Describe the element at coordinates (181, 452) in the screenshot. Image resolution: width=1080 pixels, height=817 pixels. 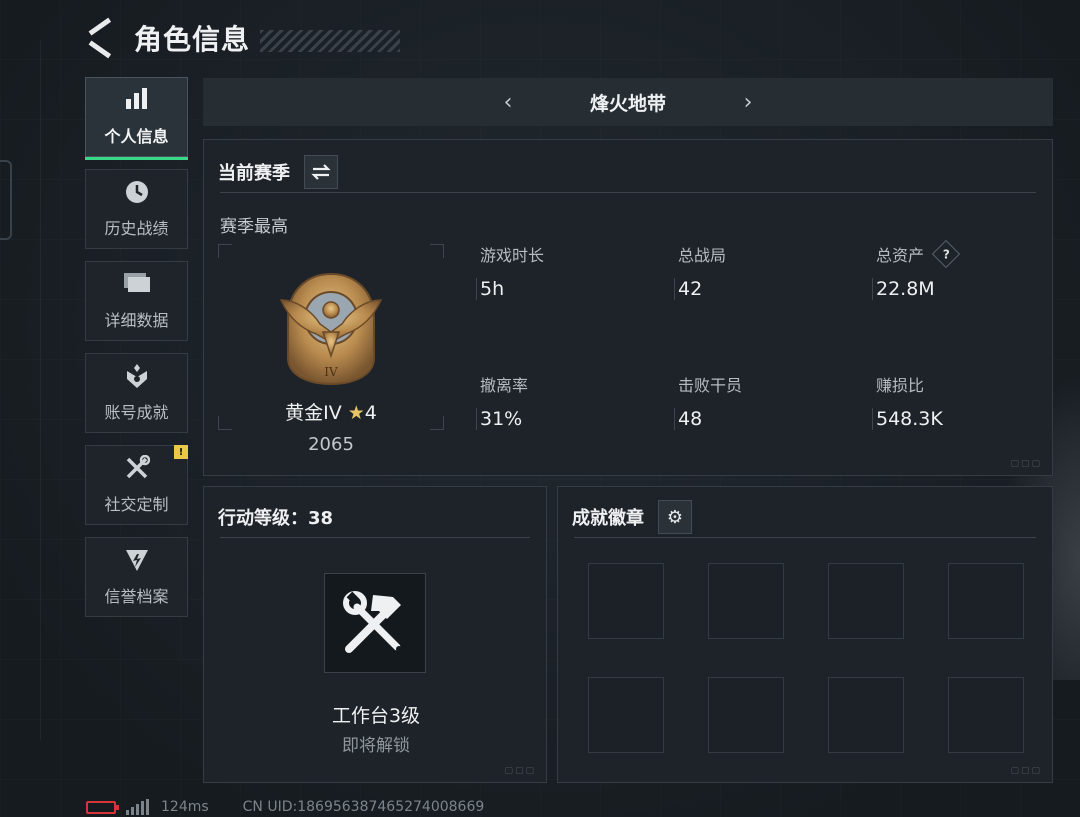
I see `new-badge: !` at that location.